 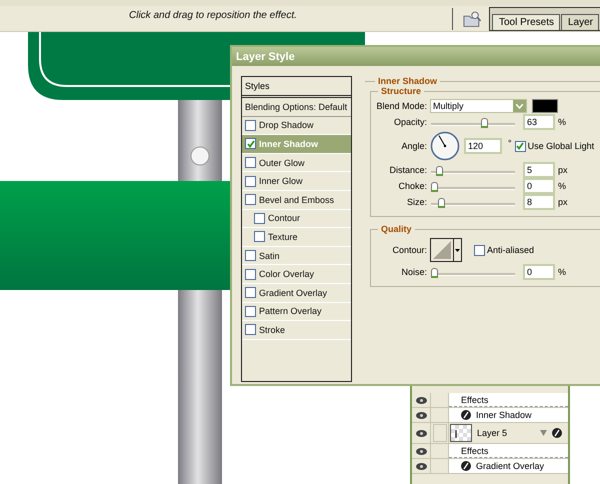 I want to click on value-field: 63, so click(x=539, y=122).